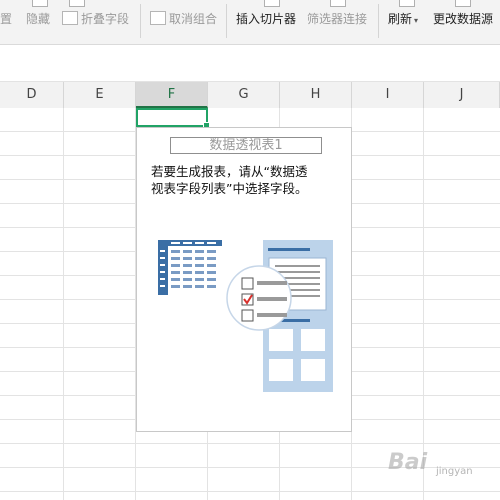 This screenshot has height=500, width=500. Describe the element at coordinates (38, 18) in the screenshot. I see `hide-button: 隐藏` at that location.